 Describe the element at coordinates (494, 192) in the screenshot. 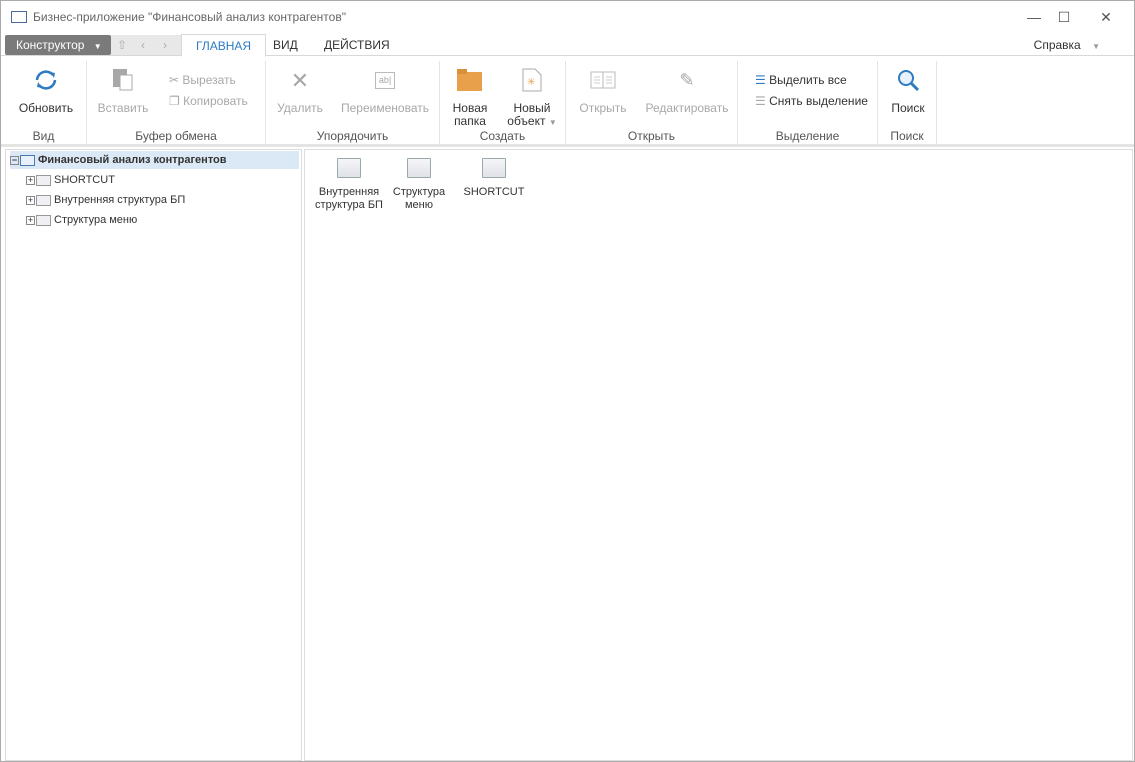

I see `item-label: SHORTCUT` at that location.